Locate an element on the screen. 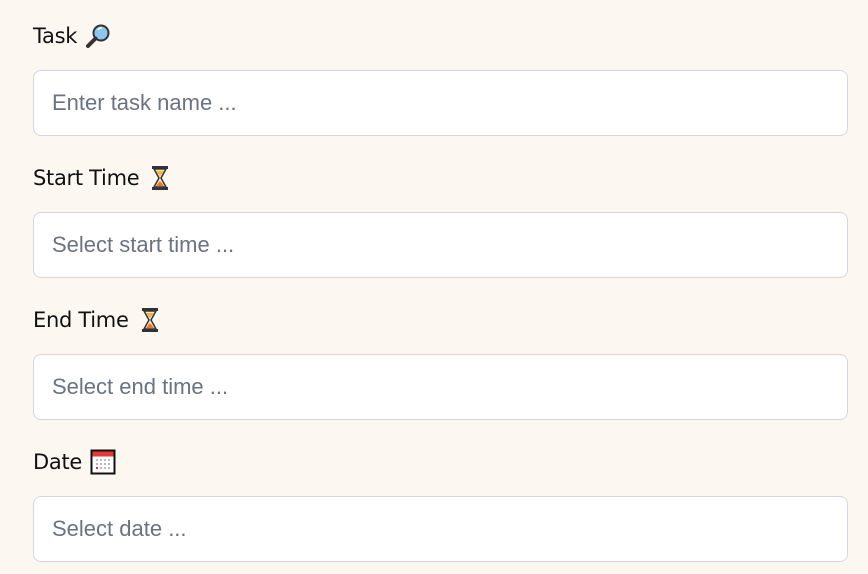 The image size is (868, 574). end-time-input is located at coordinates (440, 387).